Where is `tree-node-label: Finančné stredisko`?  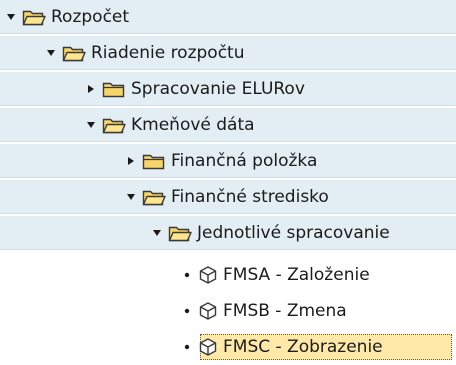
tree-node-label: Finančné stredisko is located at coordinates (250, 196).